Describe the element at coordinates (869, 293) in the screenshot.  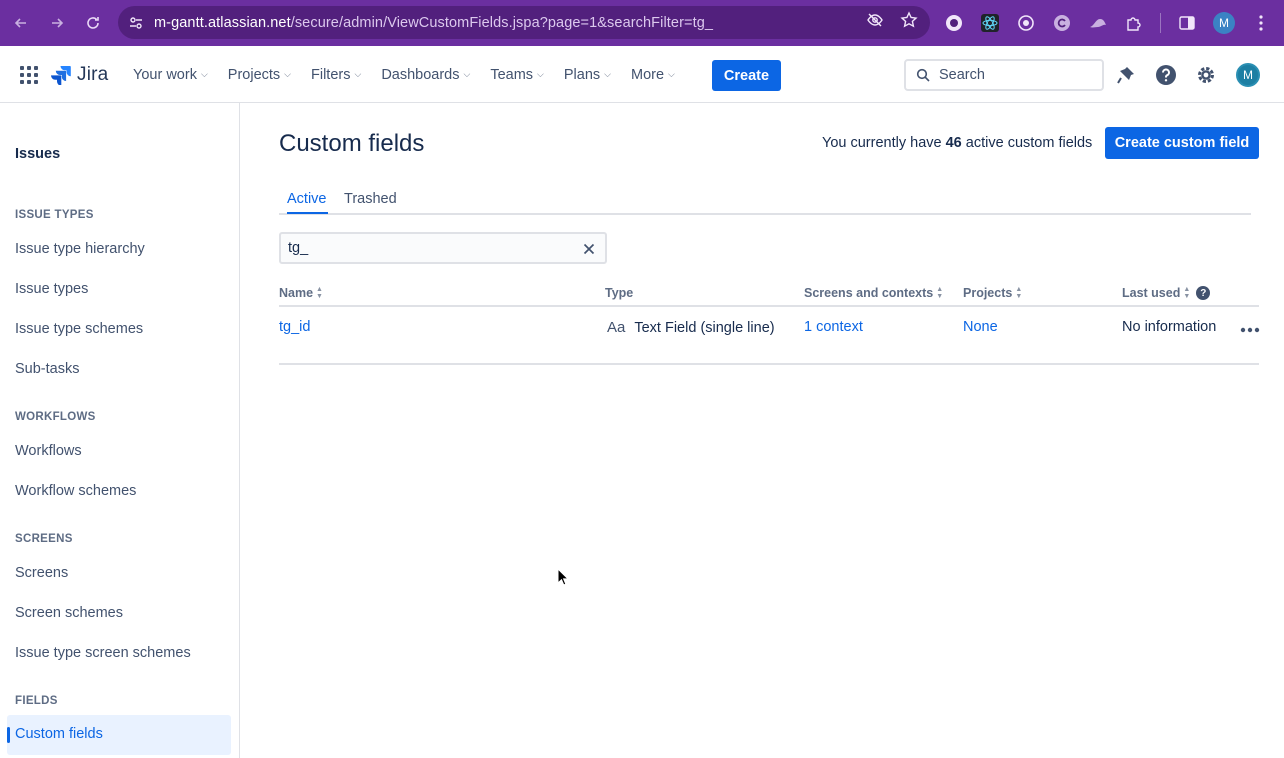
I see `column-label: Screens and contexts` at that location.